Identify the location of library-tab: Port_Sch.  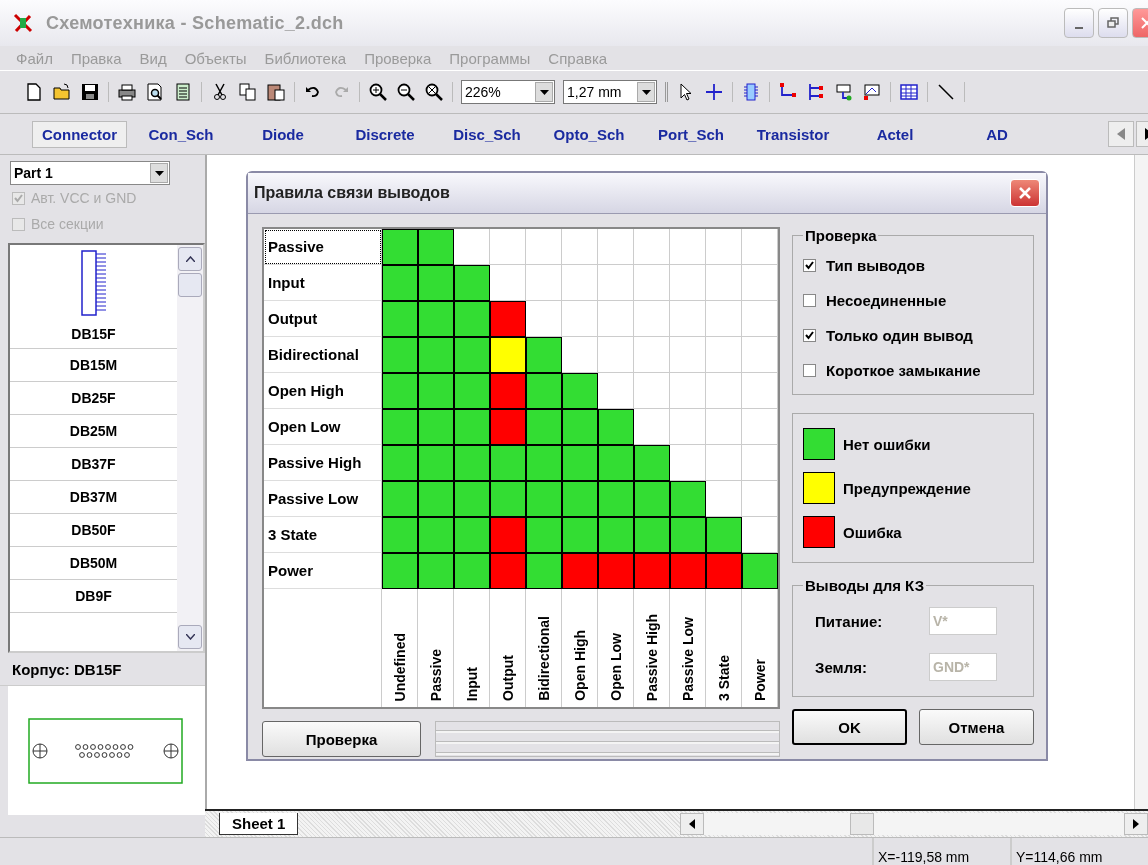
(691, 134).